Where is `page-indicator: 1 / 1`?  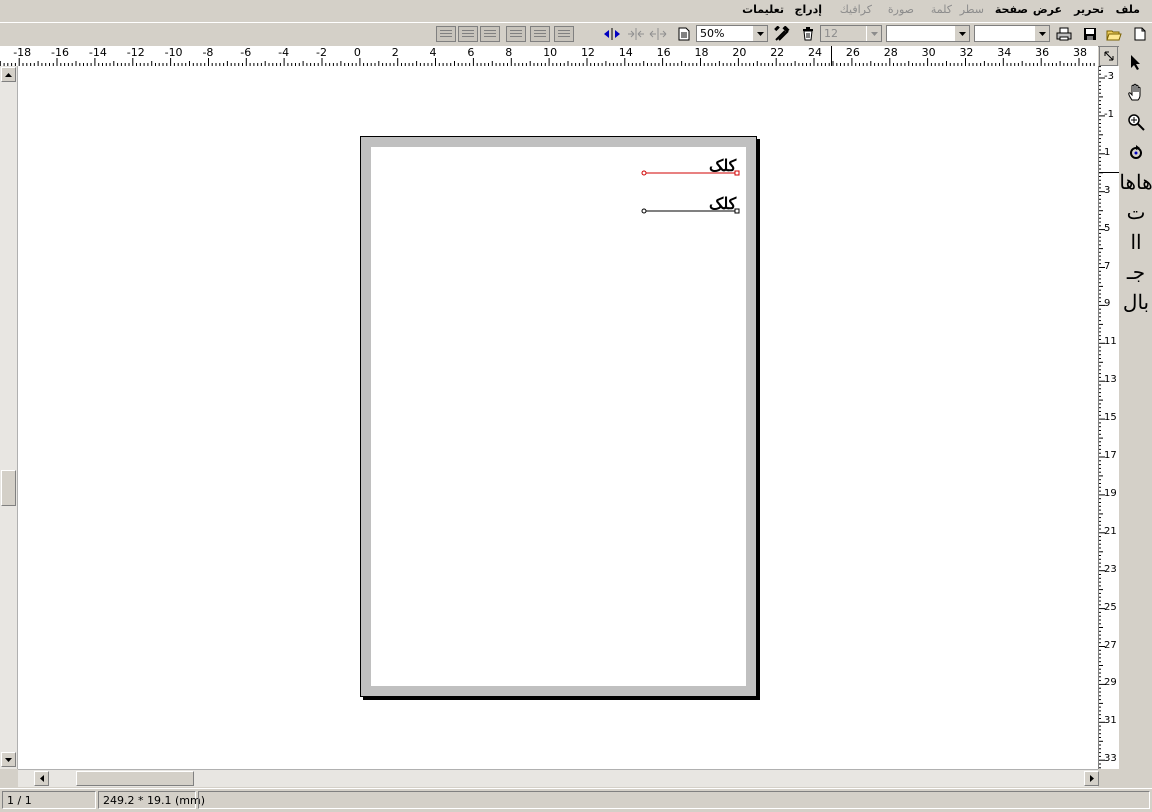 page-indicator: 1 / 1 is located at coordinates (49, 800).